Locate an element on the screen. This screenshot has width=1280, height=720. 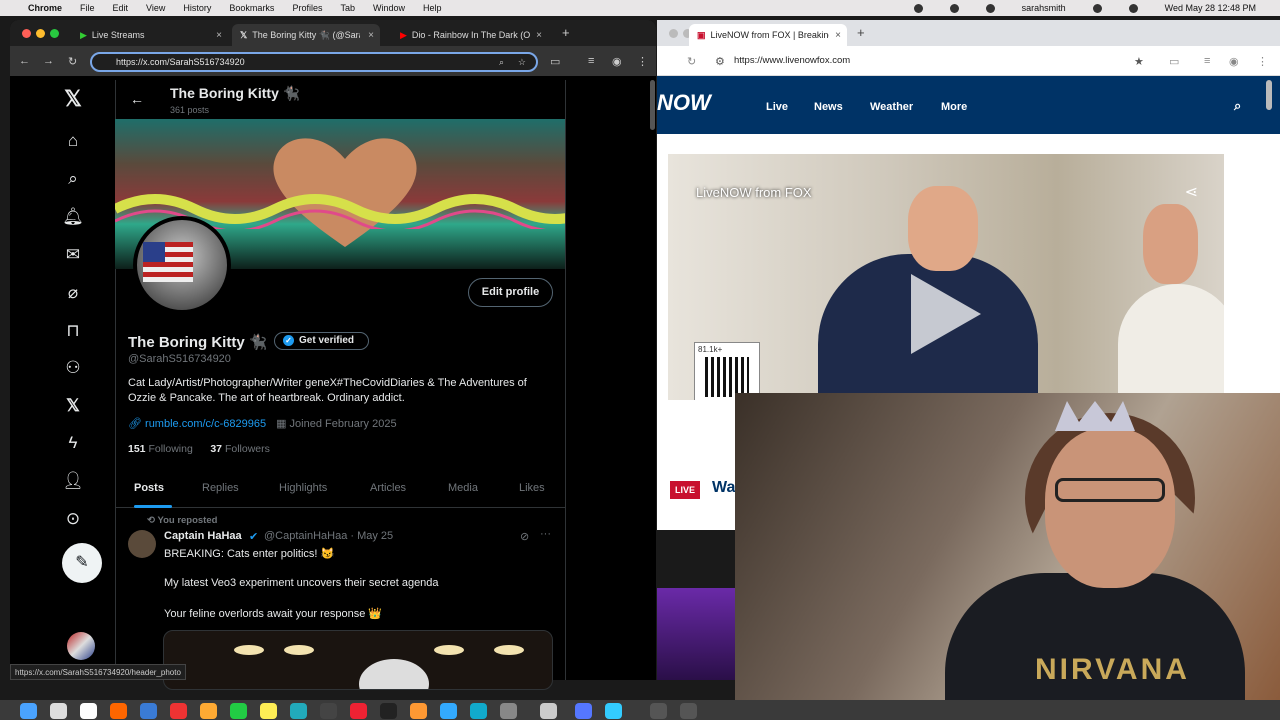
menu-tab: Tab is located at coordinates (347, 8).